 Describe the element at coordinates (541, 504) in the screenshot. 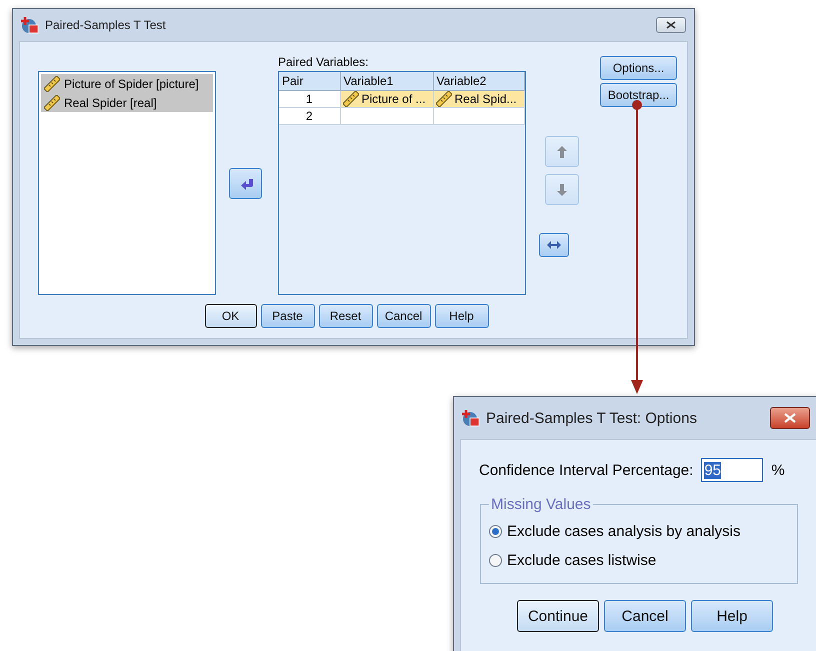

I see `group-legend: Missing Values` at that location.